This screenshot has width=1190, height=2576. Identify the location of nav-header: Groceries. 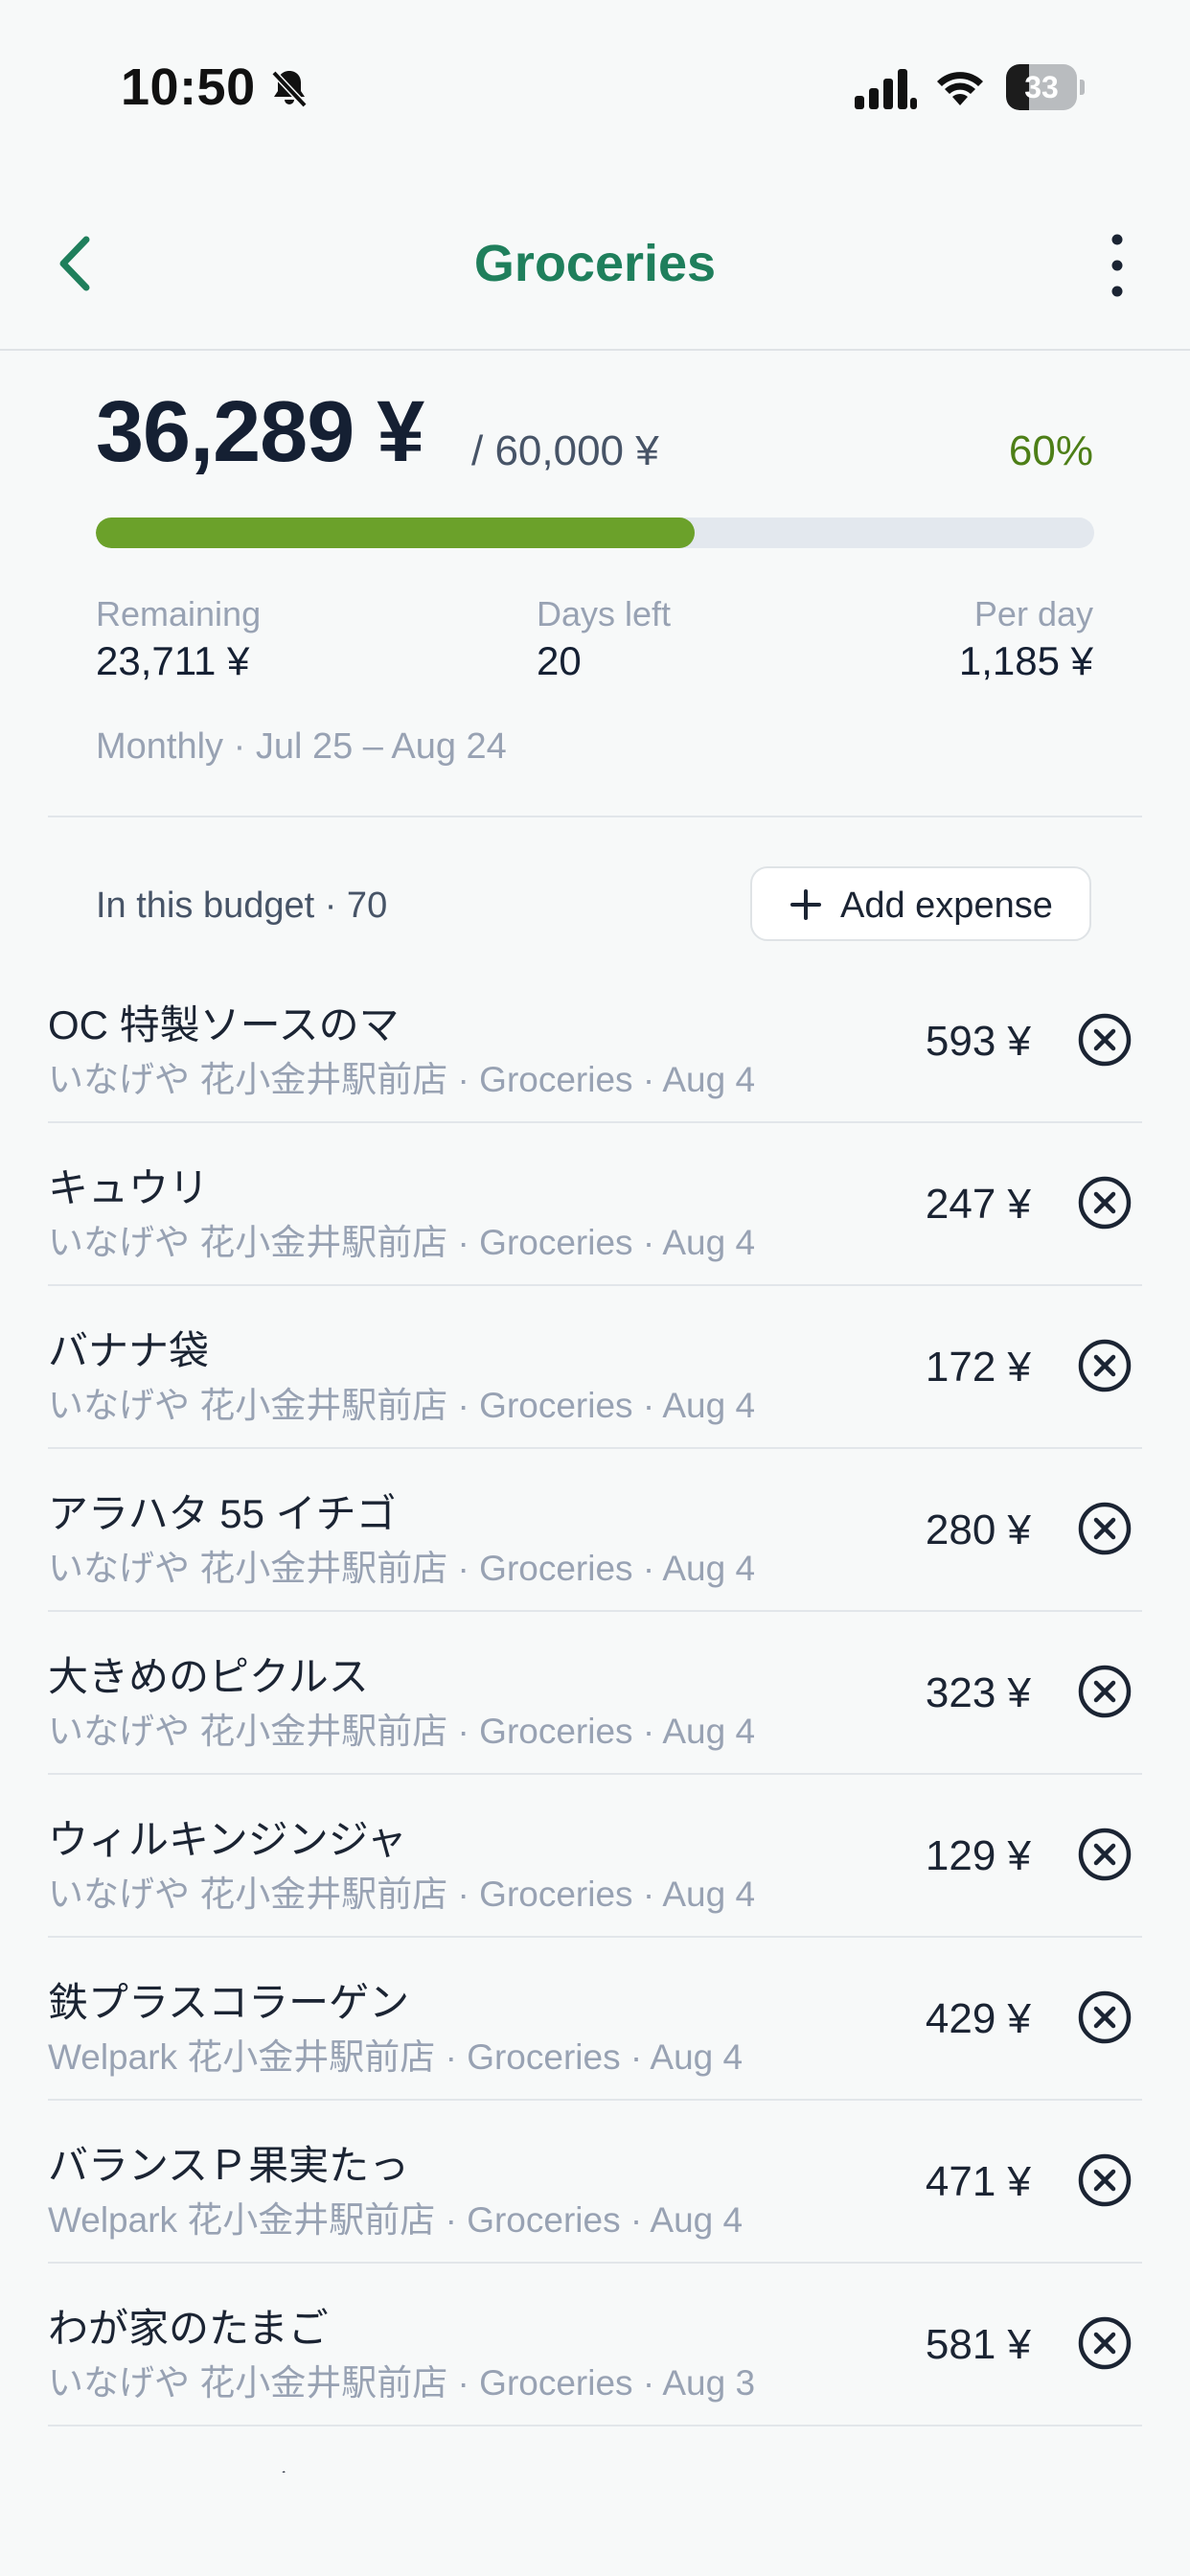
(595, 271).